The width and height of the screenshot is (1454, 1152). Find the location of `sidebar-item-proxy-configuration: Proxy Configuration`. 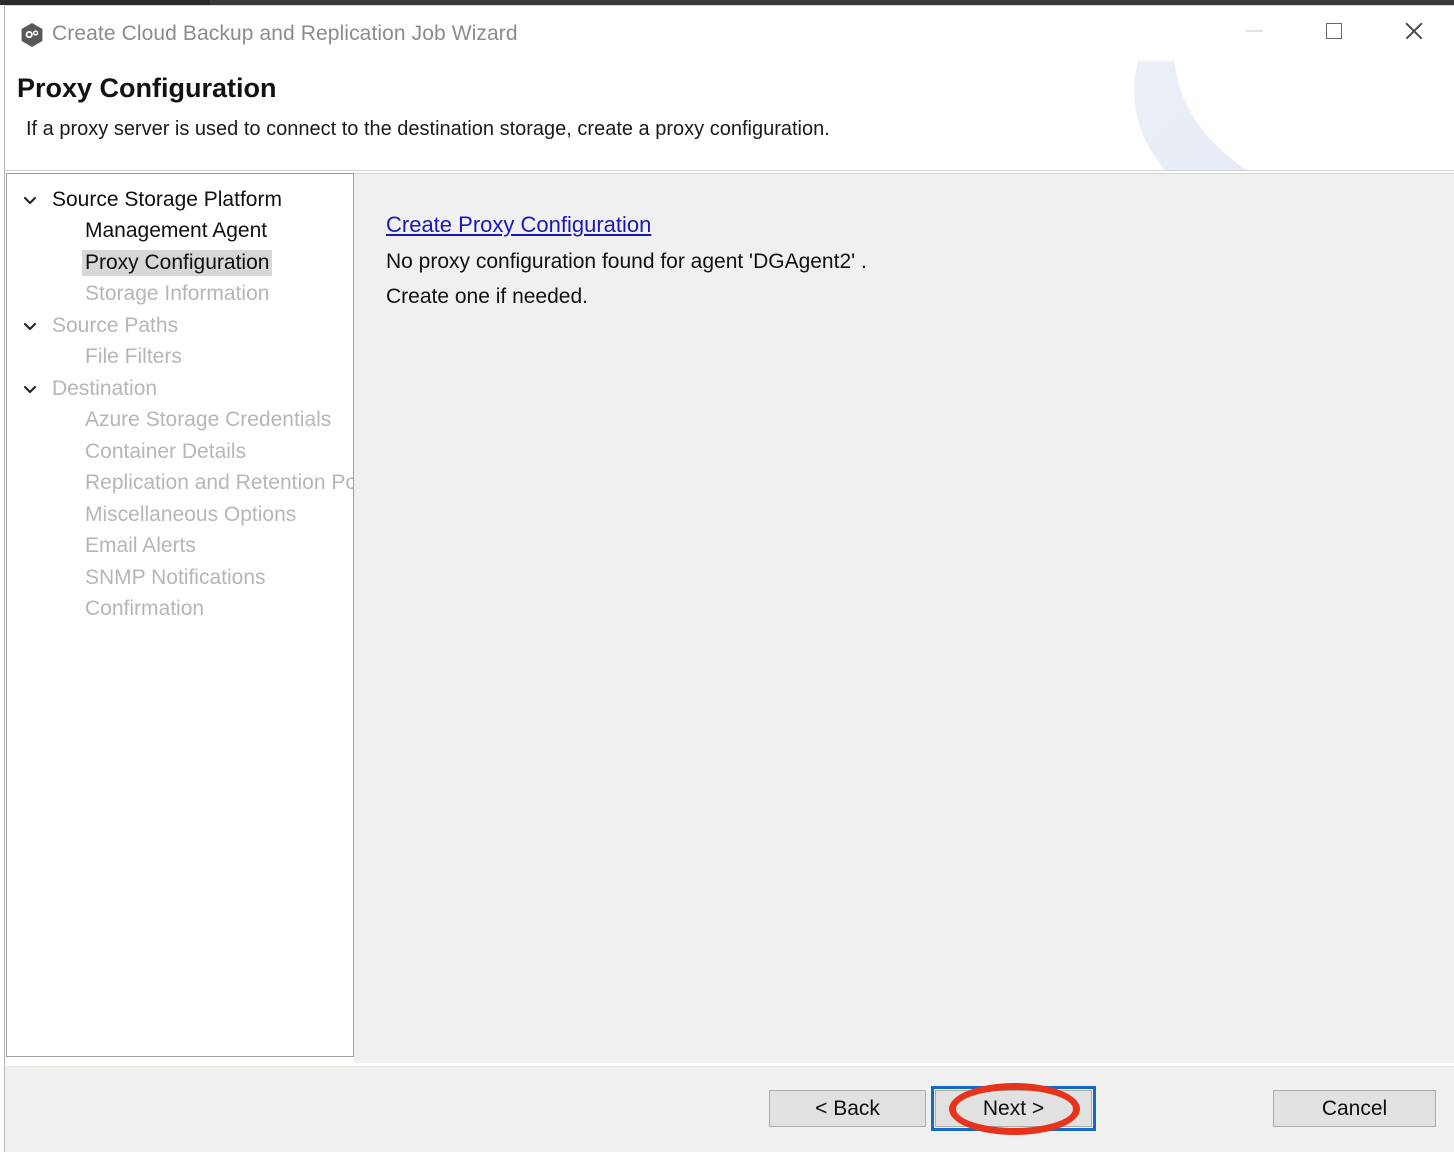

sidebar-item-proxy-configuration: Proxy Configuration is located at coordinates (180, 263).